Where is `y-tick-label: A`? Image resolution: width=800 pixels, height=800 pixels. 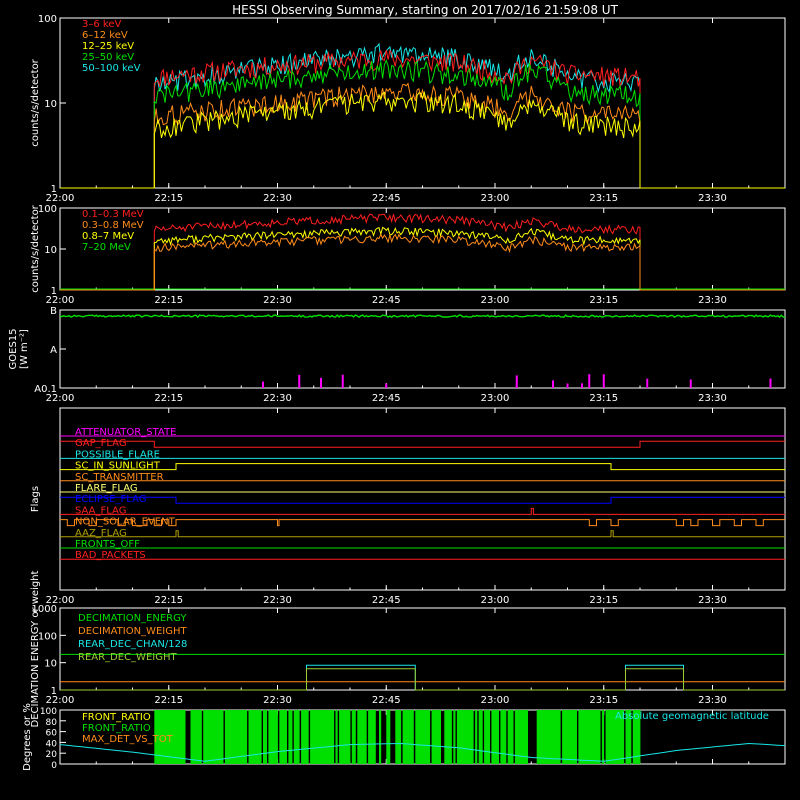 y-tick-label: A is located at coordinates (53, 350).